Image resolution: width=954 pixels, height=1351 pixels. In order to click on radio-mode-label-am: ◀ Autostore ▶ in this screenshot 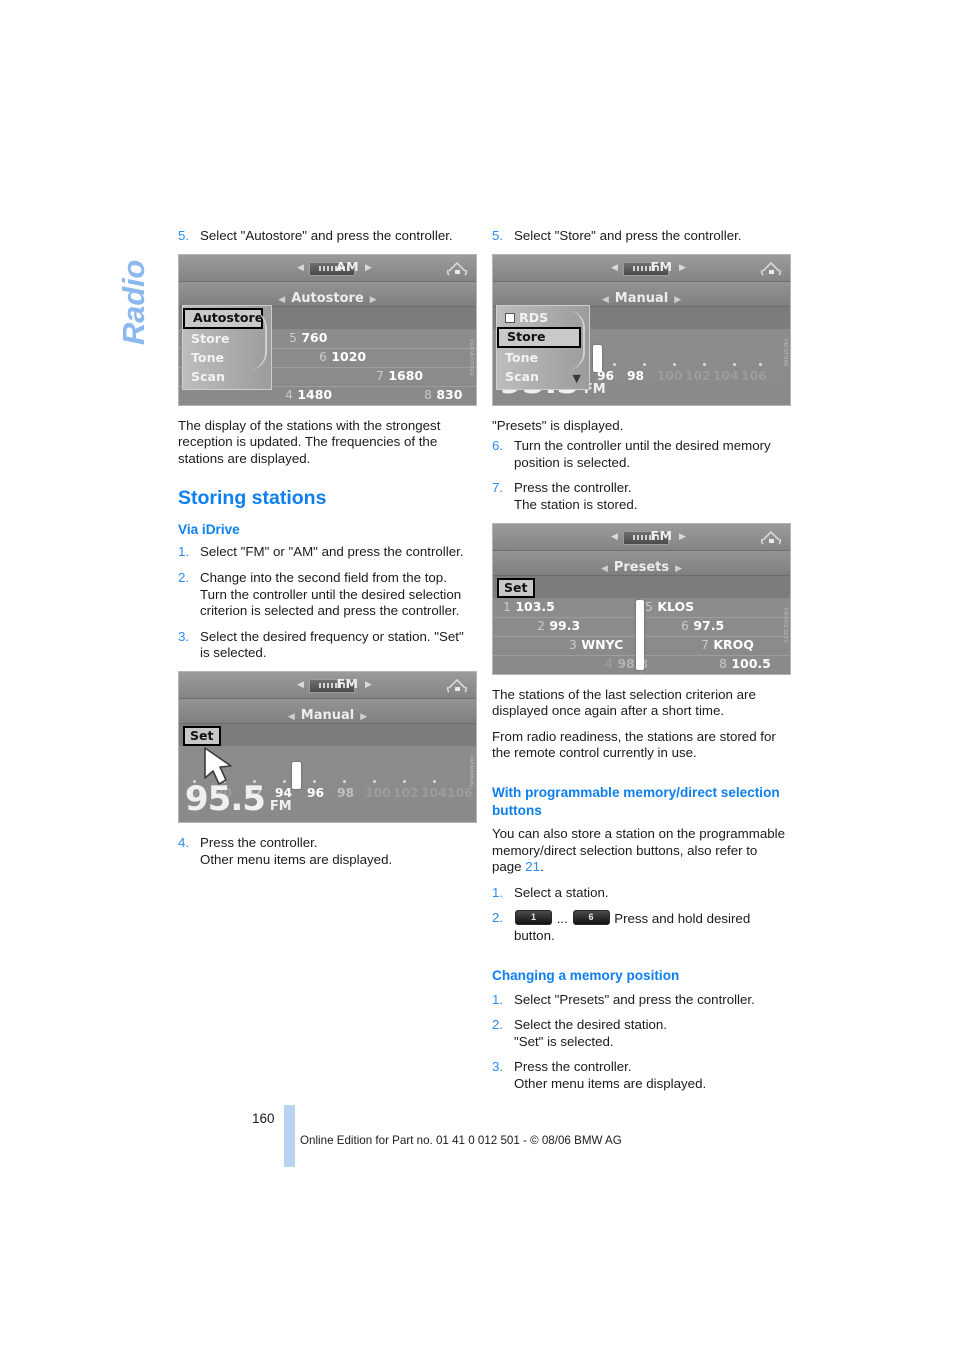, I will do `click(327, 296)`.